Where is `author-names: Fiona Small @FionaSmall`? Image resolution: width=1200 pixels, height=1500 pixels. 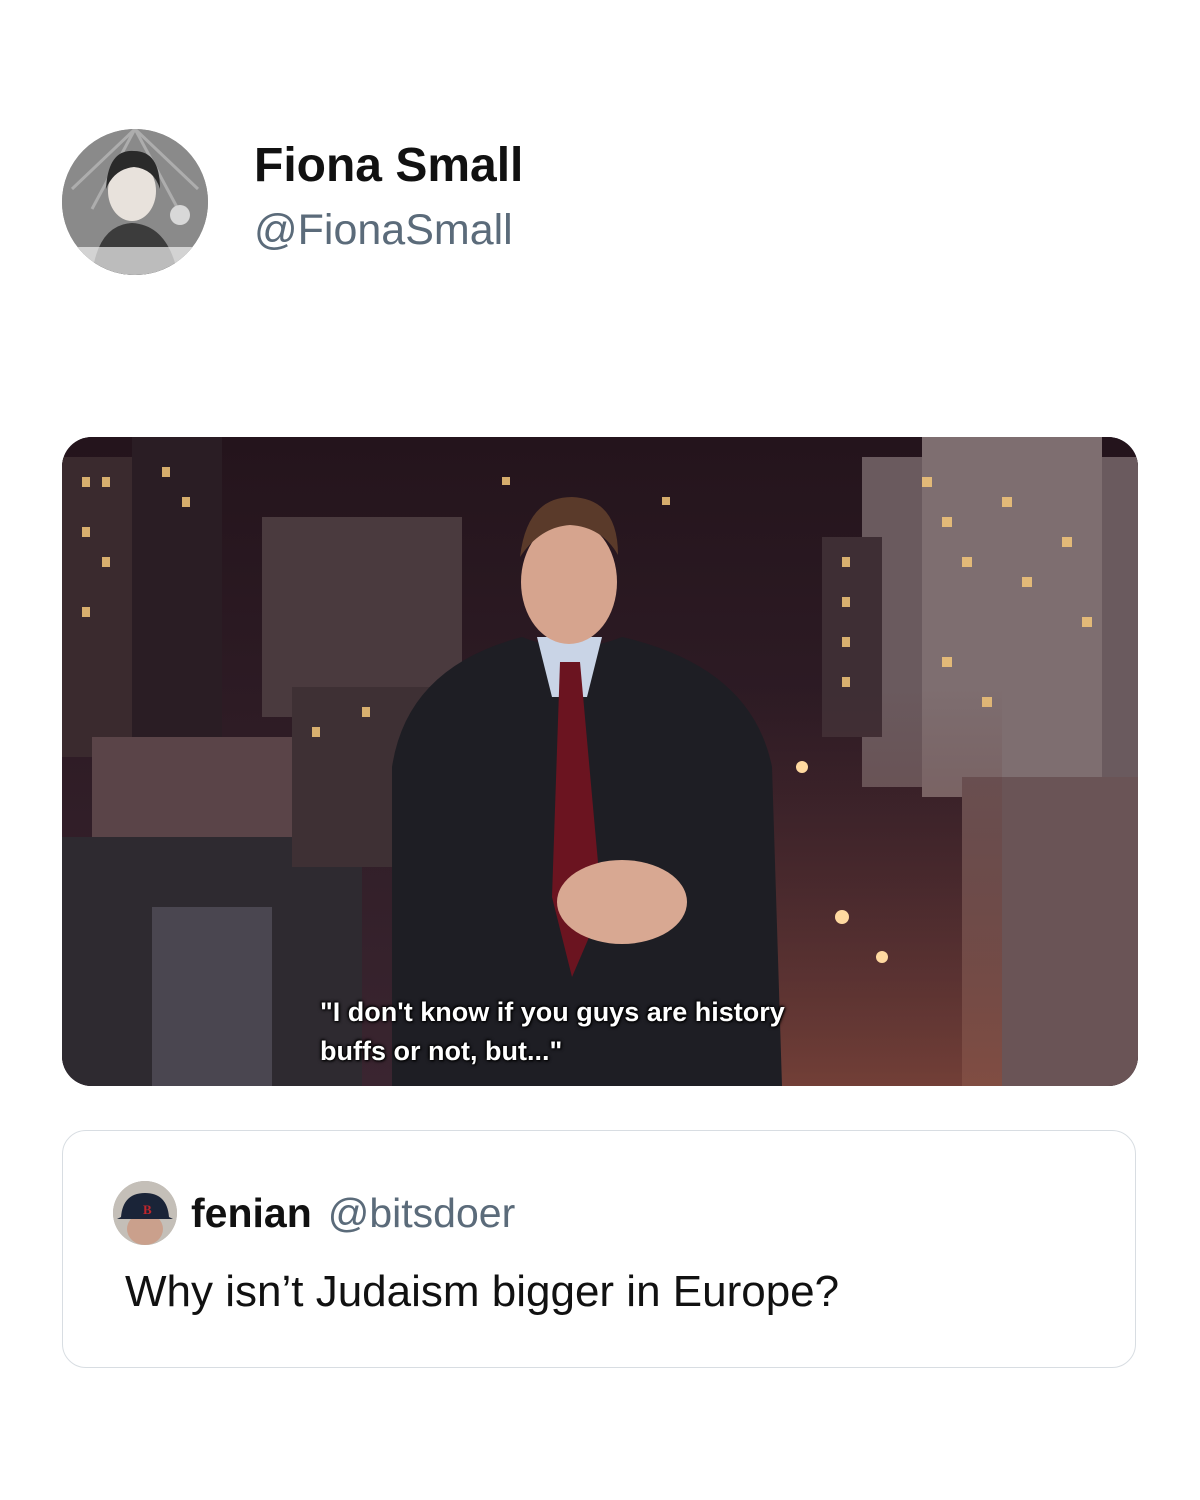
author-names: Fiona Small @FionaSmall is located at coordinates (388, 198).